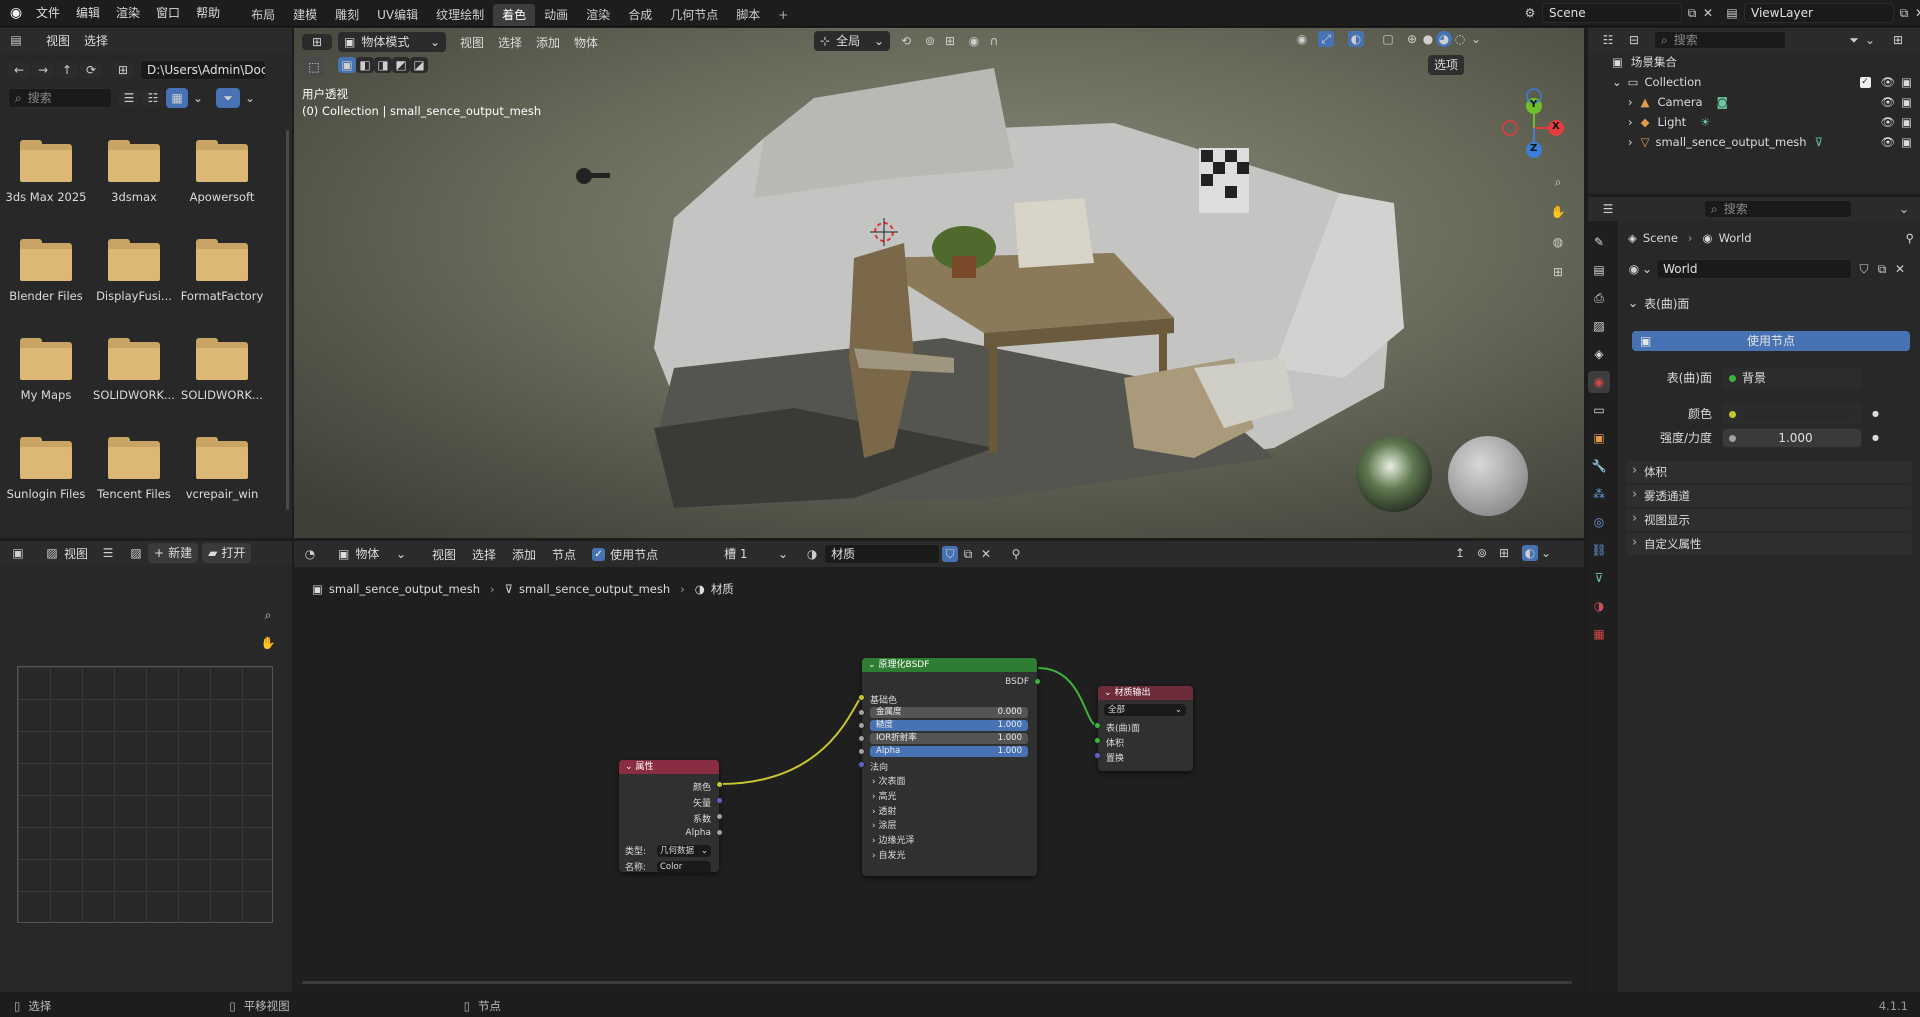 This screenshot has height=1017, width=1920. Describe the element at coordinates (347, 15) in the screenshot. I see `tab-sculpting: 雕刻` at that location.